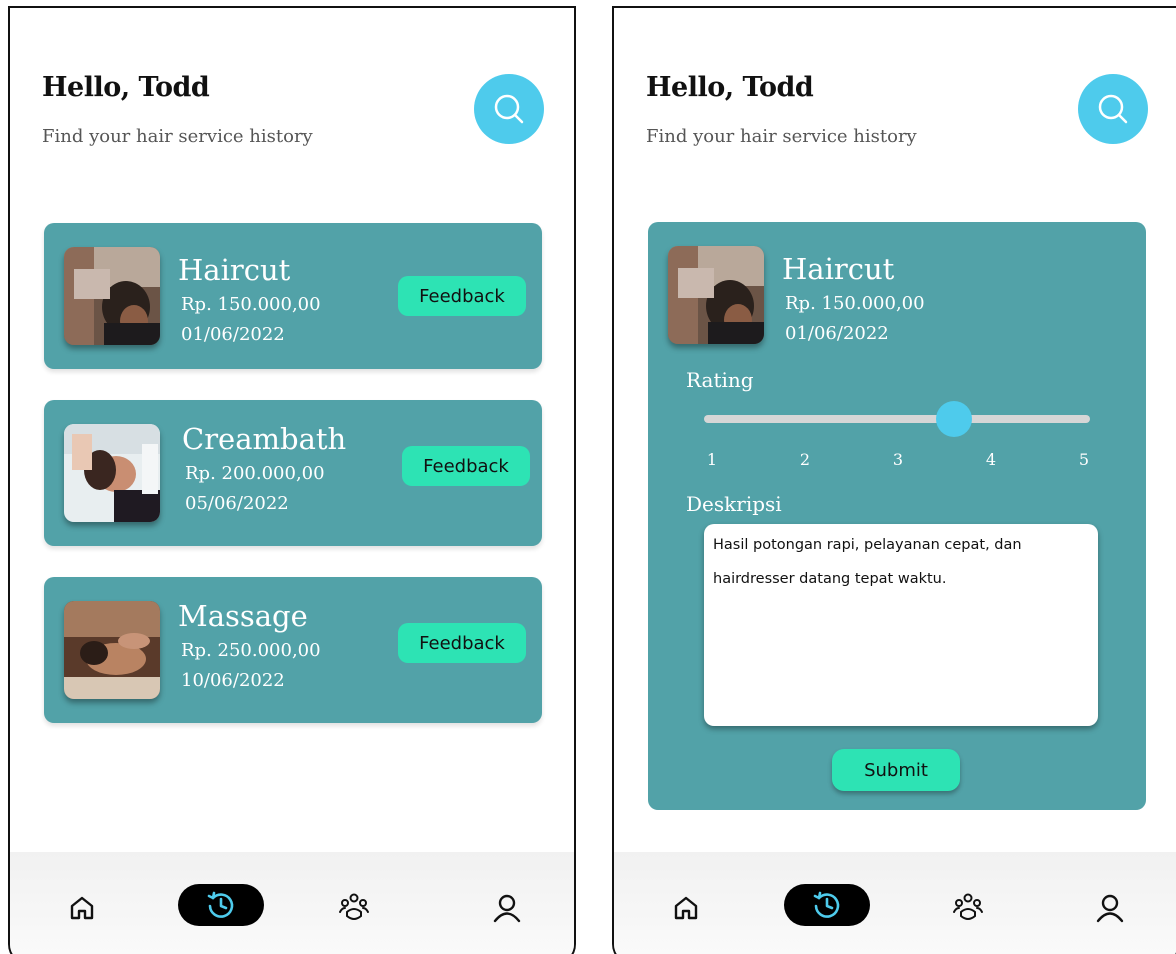 The width and height of the screenshot is (1176, 954). Describe the element at coordinates (1084, 459) in the screenshot. I see `rating-tick: 5` at that location.